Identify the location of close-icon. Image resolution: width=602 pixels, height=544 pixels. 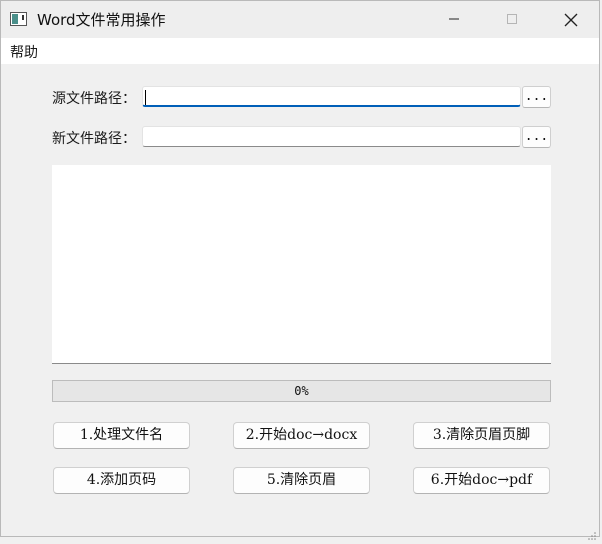
(571, 20).